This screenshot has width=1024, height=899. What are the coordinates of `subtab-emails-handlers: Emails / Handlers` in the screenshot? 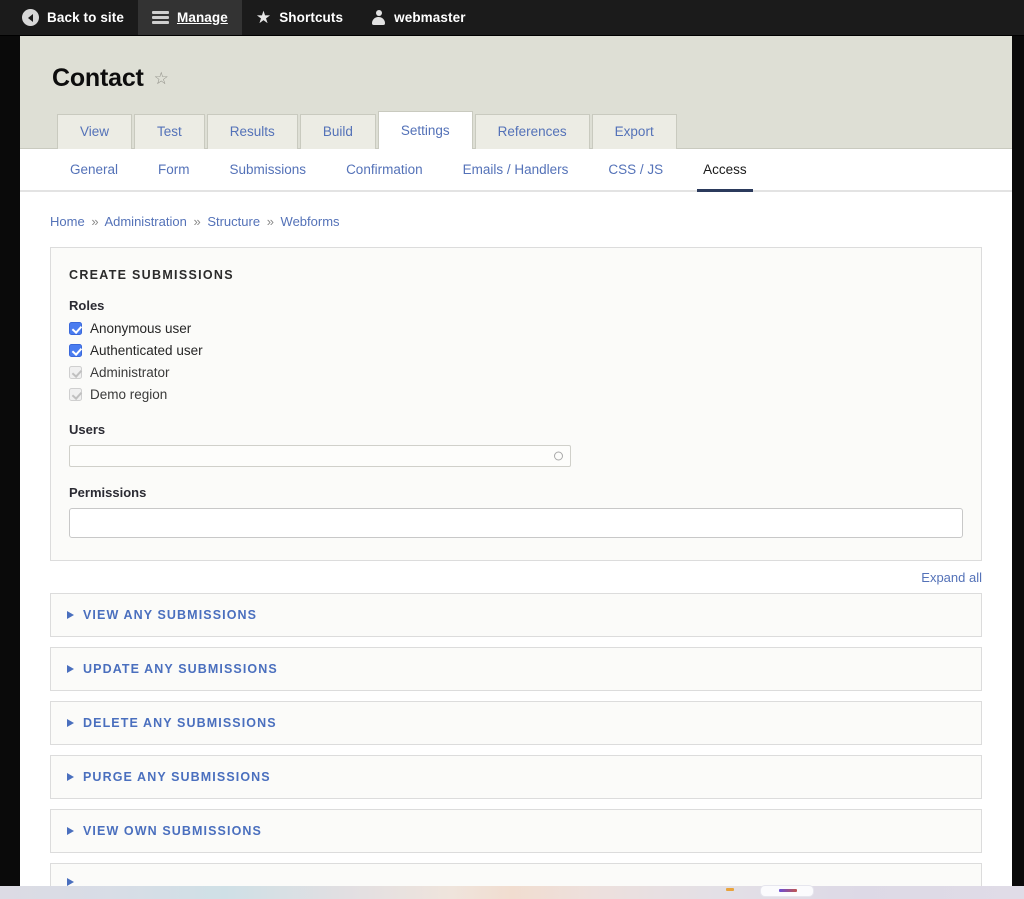 It's located at (516, 169).